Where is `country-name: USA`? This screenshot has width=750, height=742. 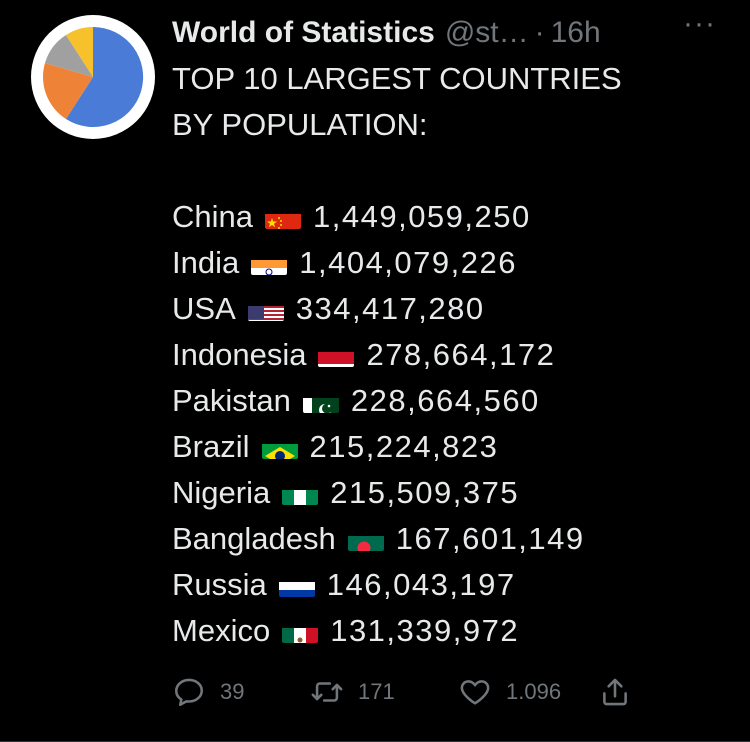
country-name: USA is located at coordinates (204, 308).